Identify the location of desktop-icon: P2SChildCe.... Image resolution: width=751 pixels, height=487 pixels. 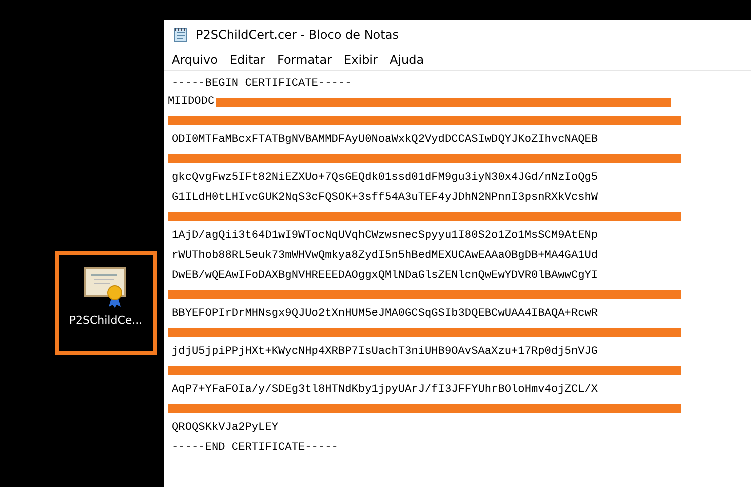
(106, 303).